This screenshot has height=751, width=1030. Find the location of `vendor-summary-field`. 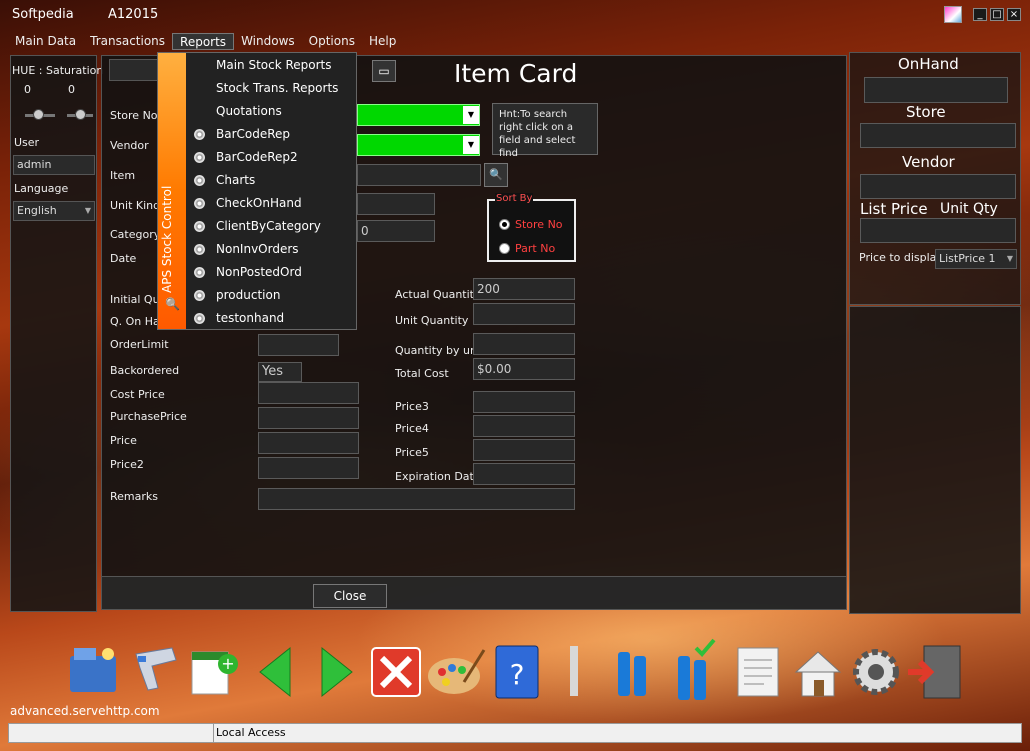

vendor-summary-field is located at coordinates (938, 186).